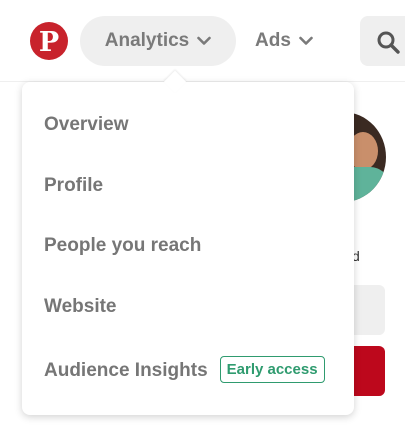 The image size is (405, 425). What do you see at coordinates (122, 246) in the screenshot?
I see `menu-item-people-you-reach: People you reach` at bounding box center [122, 246].